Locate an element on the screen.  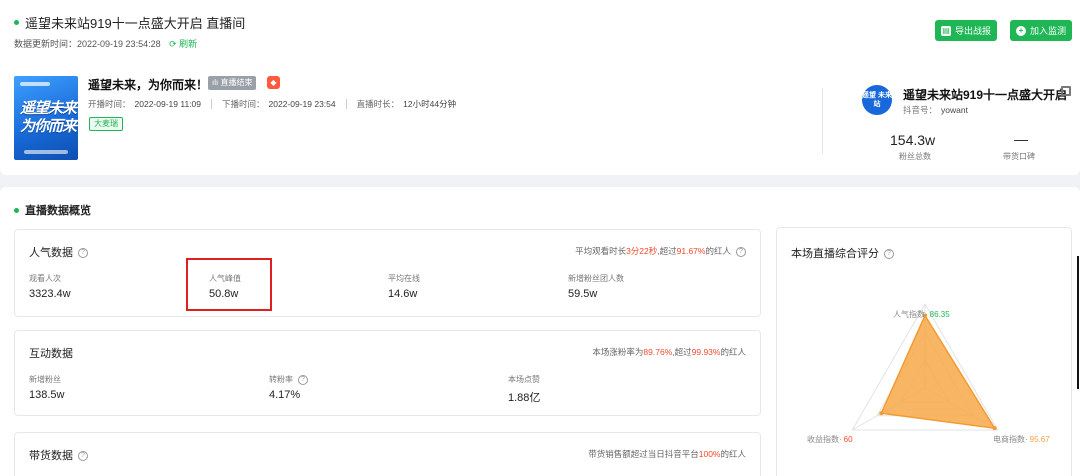
interaction-title: 互动数据 is located at coordinates (51, 354).